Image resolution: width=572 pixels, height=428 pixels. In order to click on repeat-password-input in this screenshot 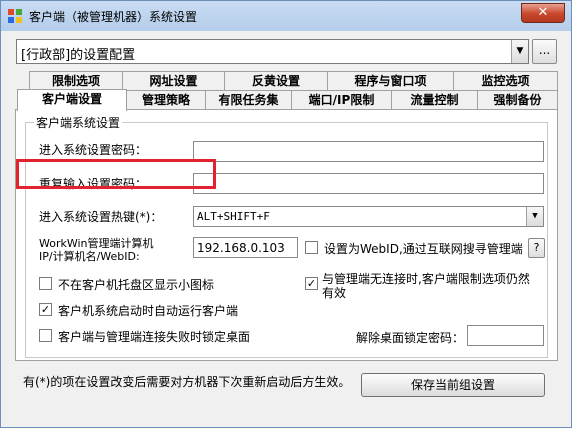, I will do `click(368, 183)`.